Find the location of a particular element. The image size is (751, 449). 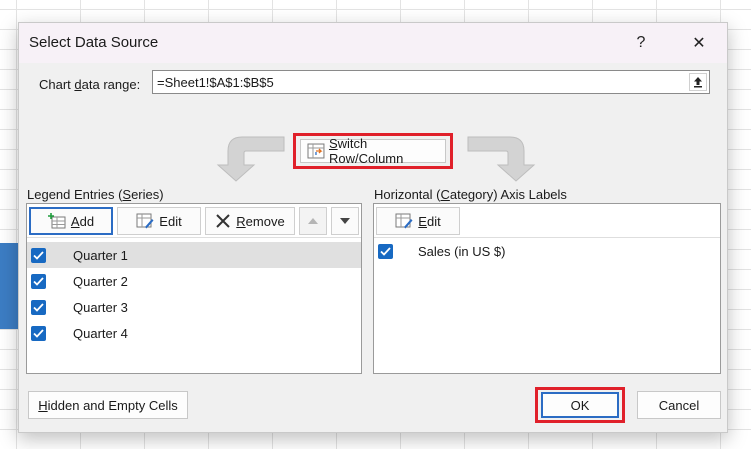

axis-list-item: Sales (in US $) is located at coordinates (547, 251).